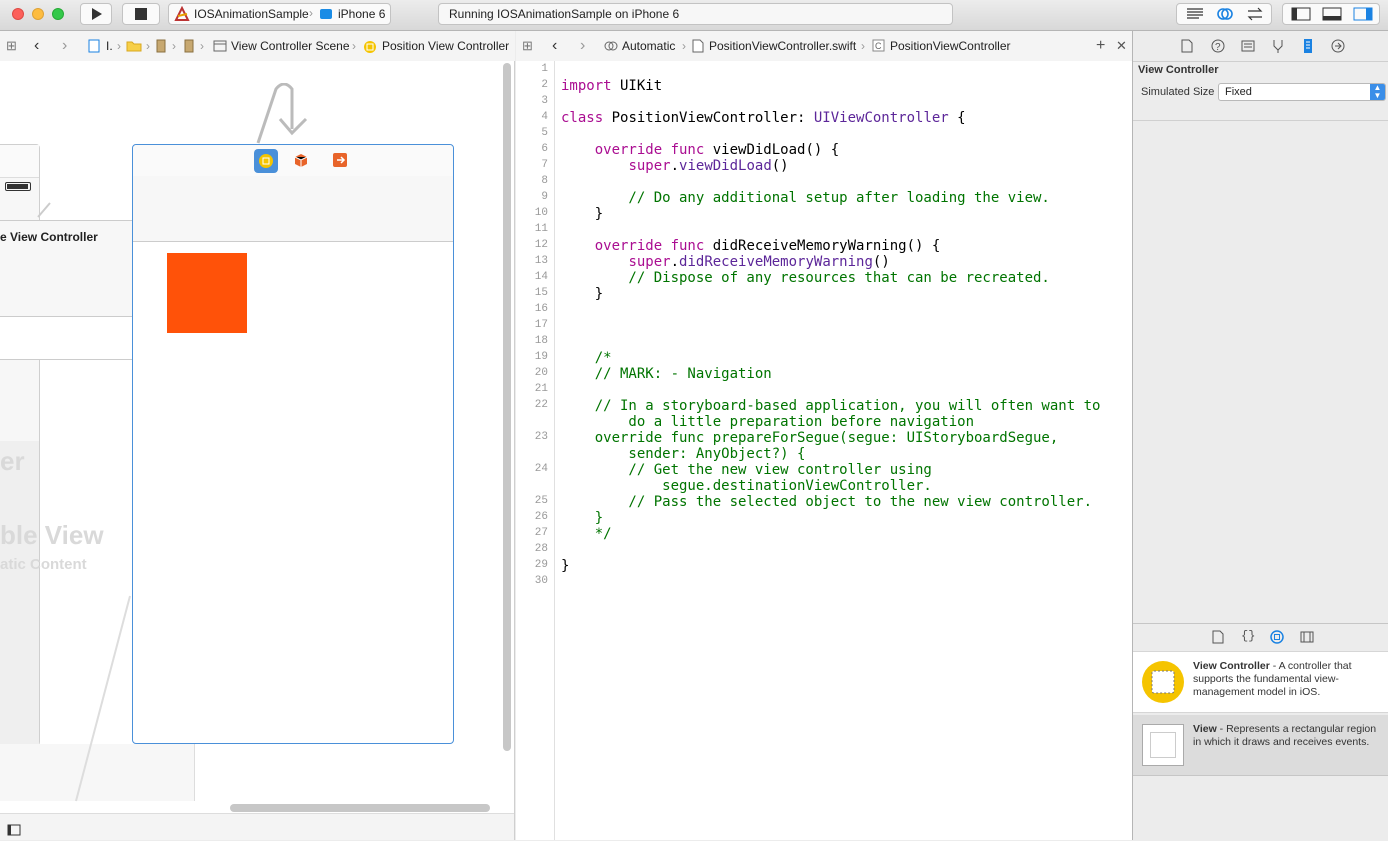  What do you see at coordinates (1187, 46) in the screenshot?
I see `file-inspector-icon` at bounding box center [1187, 46].